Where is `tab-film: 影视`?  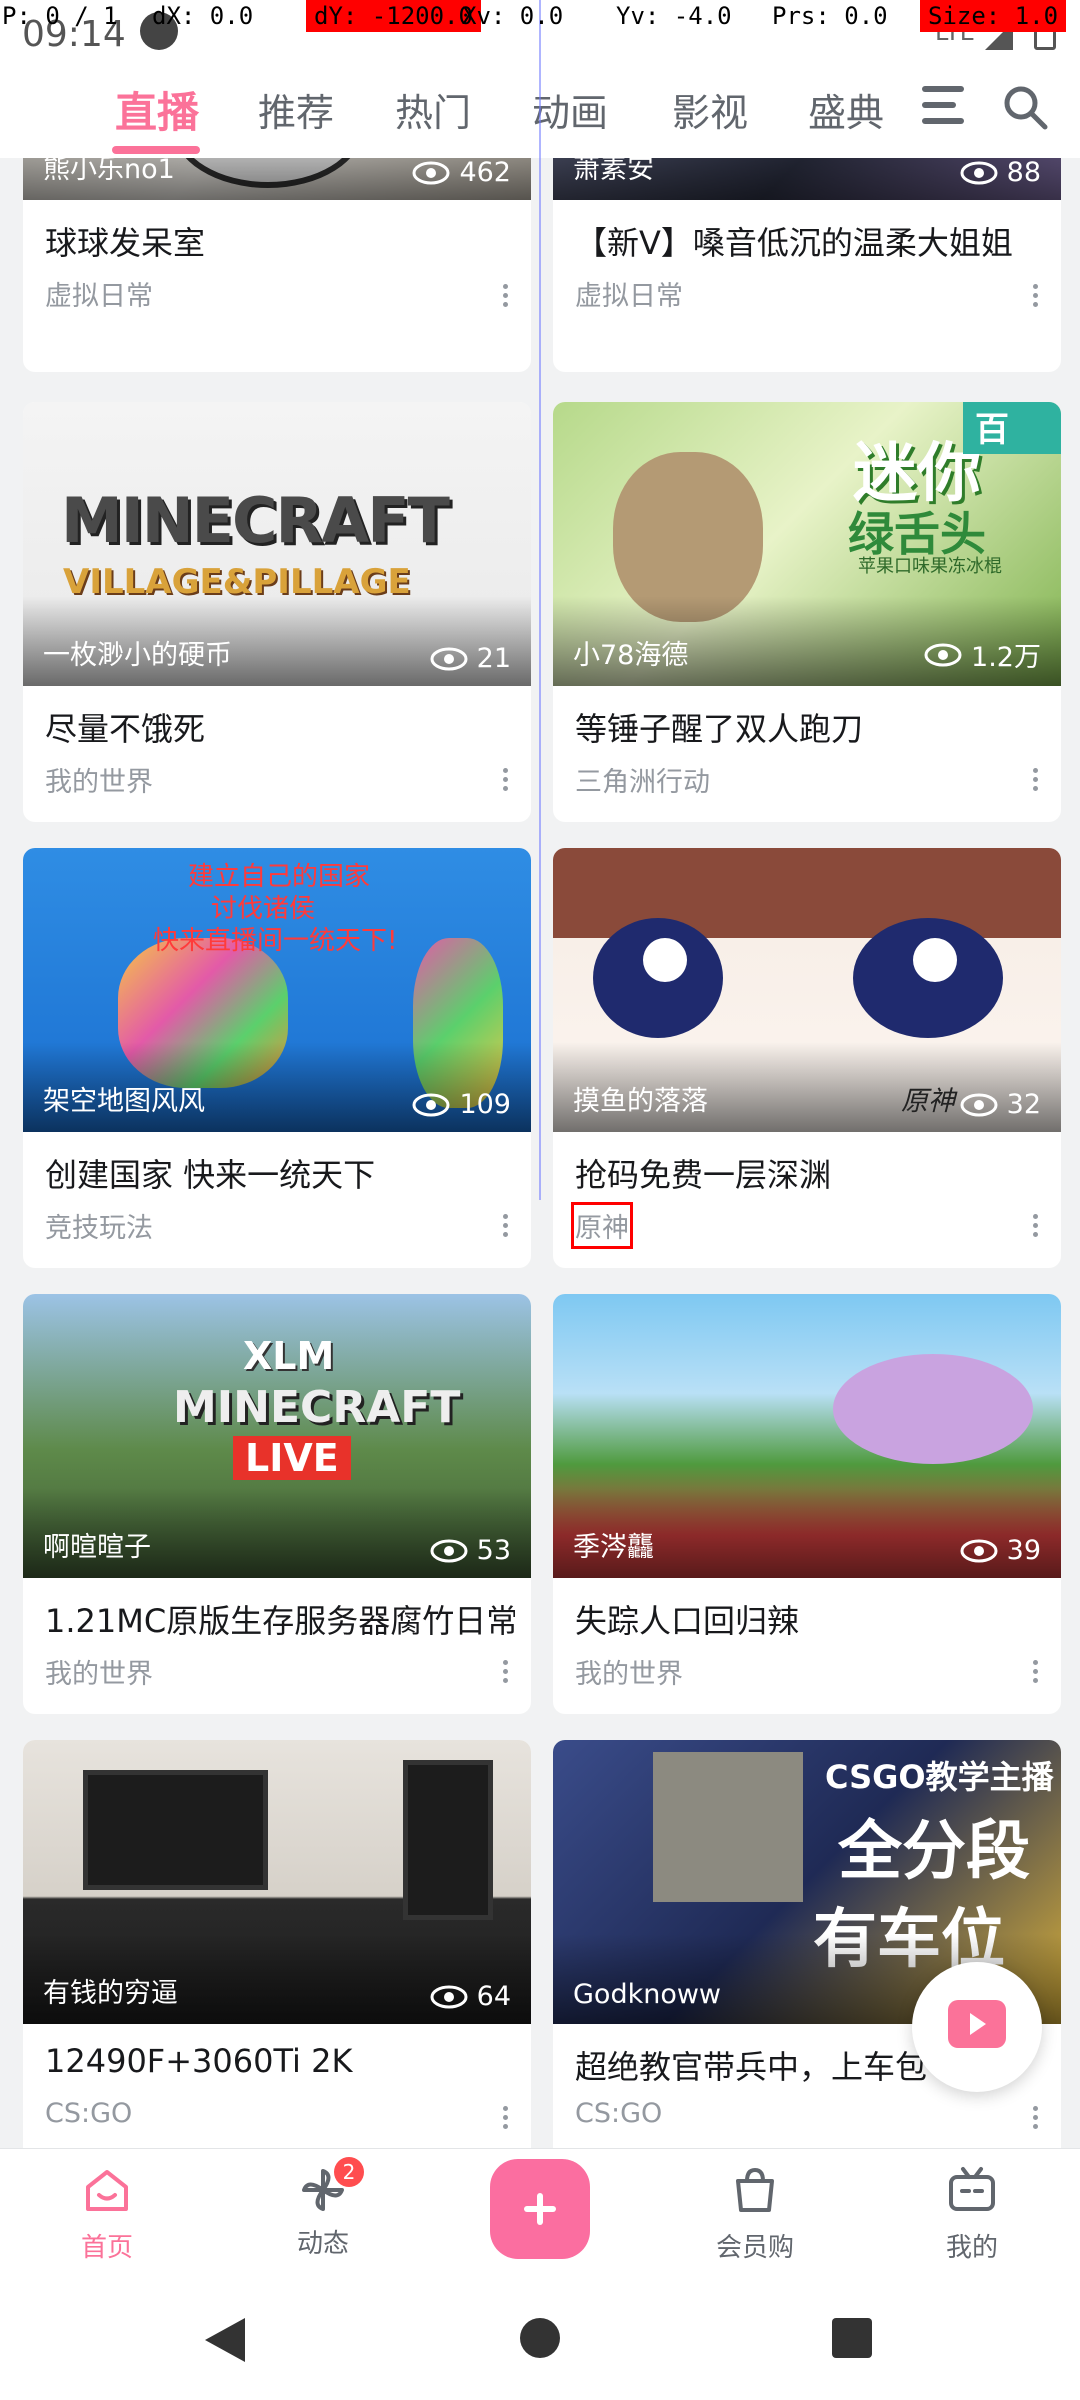
tab-film: 影视 is located at coordinates (710, 109).